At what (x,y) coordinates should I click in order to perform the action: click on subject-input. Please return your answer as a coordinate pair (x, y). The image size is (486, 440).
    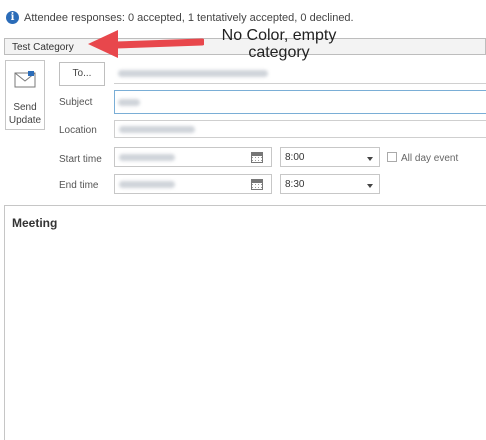
    Looking at the image, I should click on (300, 102).